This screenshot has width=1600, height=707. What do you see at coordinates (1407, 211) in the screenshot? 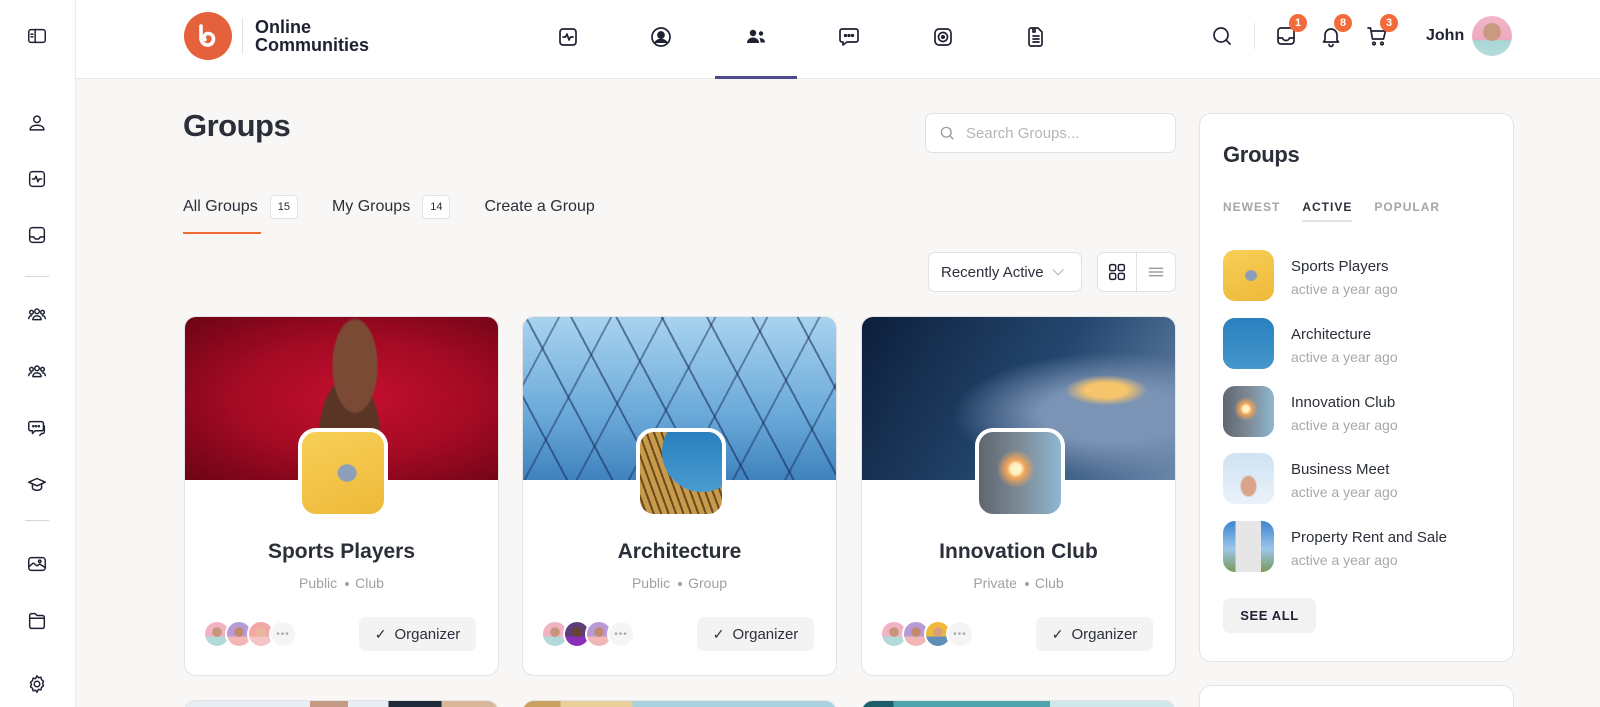
I see `widget-tab-popular: POPULAR` at bounding box center [1407, 211].